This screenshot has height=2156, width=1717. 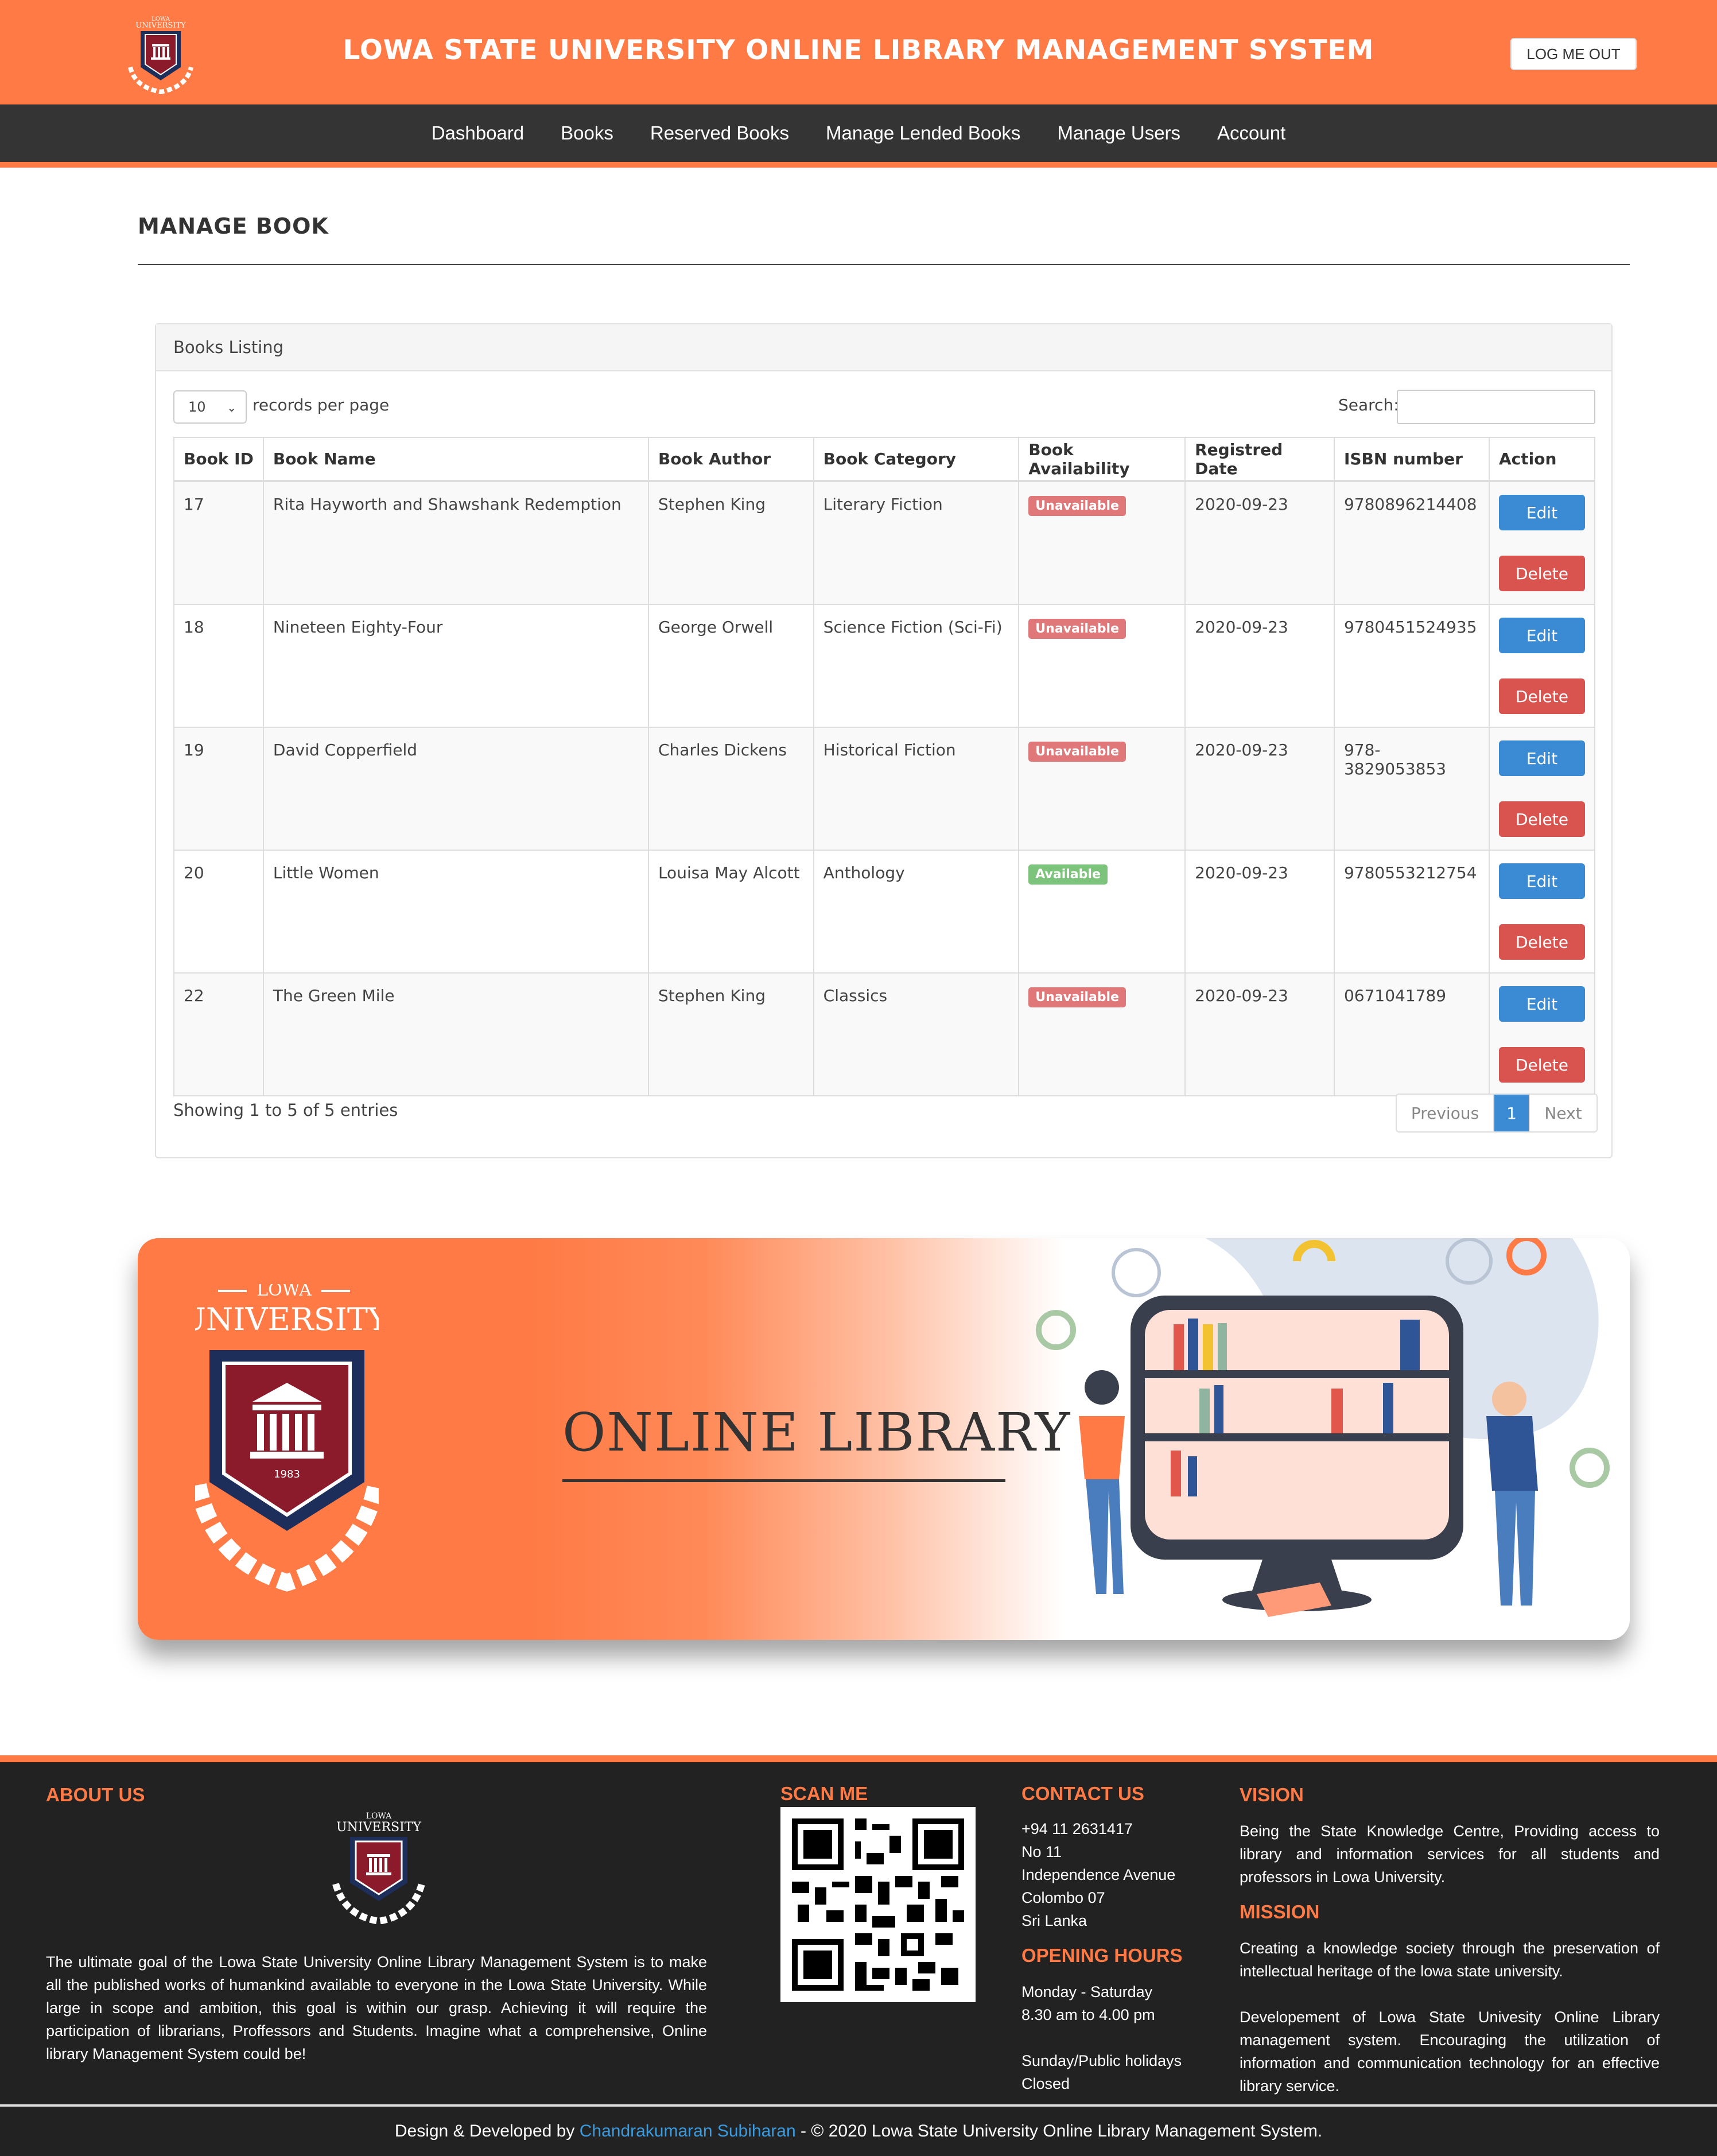 What do you see at coordinates (378, 1827) in the screenshot?
I see `svg-text: UNIVERSITY` at bounding box center [378, 1827].